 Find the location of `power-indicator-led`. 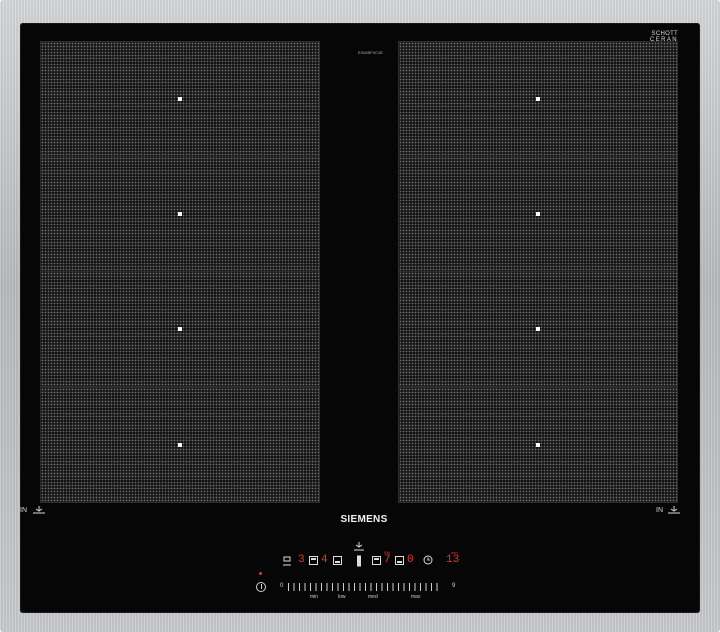

power-indicator-led is located at coordinates (260, 573).